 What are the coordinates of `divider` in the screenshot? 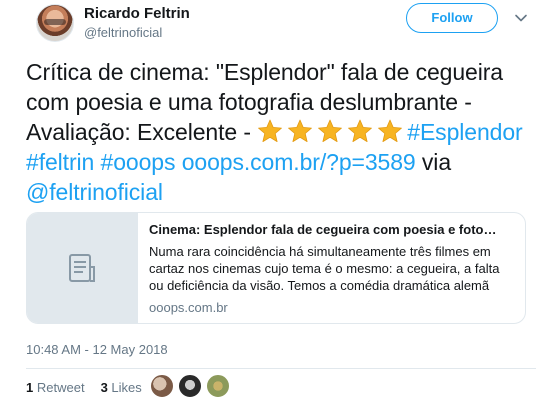 It's located at (281, 368).